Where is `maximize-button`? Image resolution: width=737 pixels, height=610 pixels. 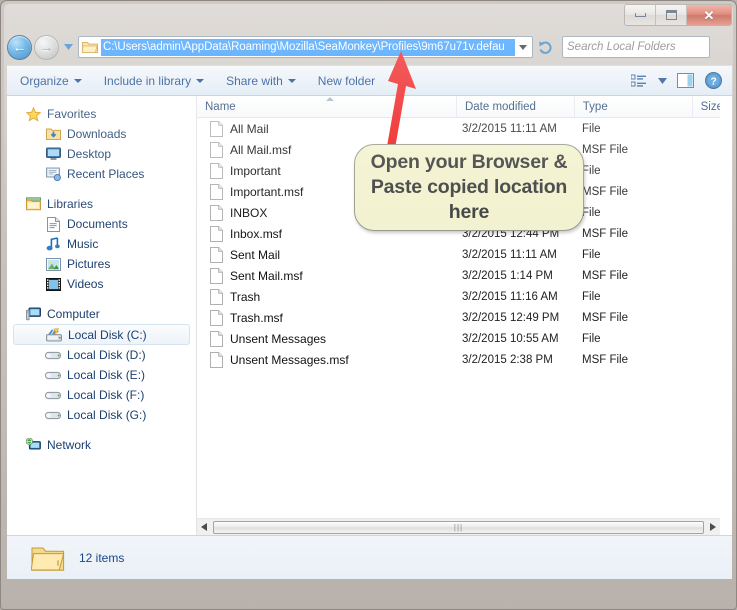
maximize-button is located at coordinates (671, 15).